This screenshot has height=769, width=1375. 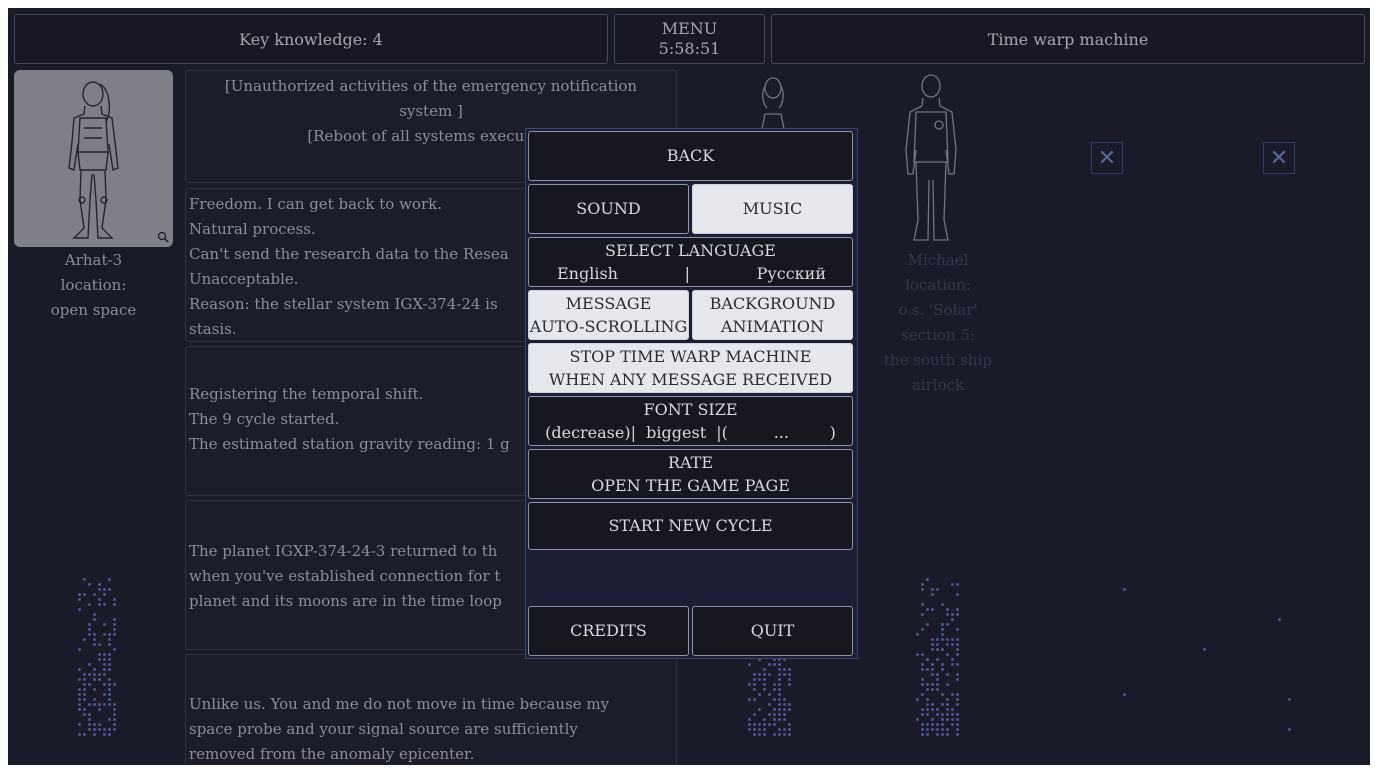 I want to click on font-size-selector: FONT SIZE (decrease)| biggest |( ... ), so click(x=690, y=421).